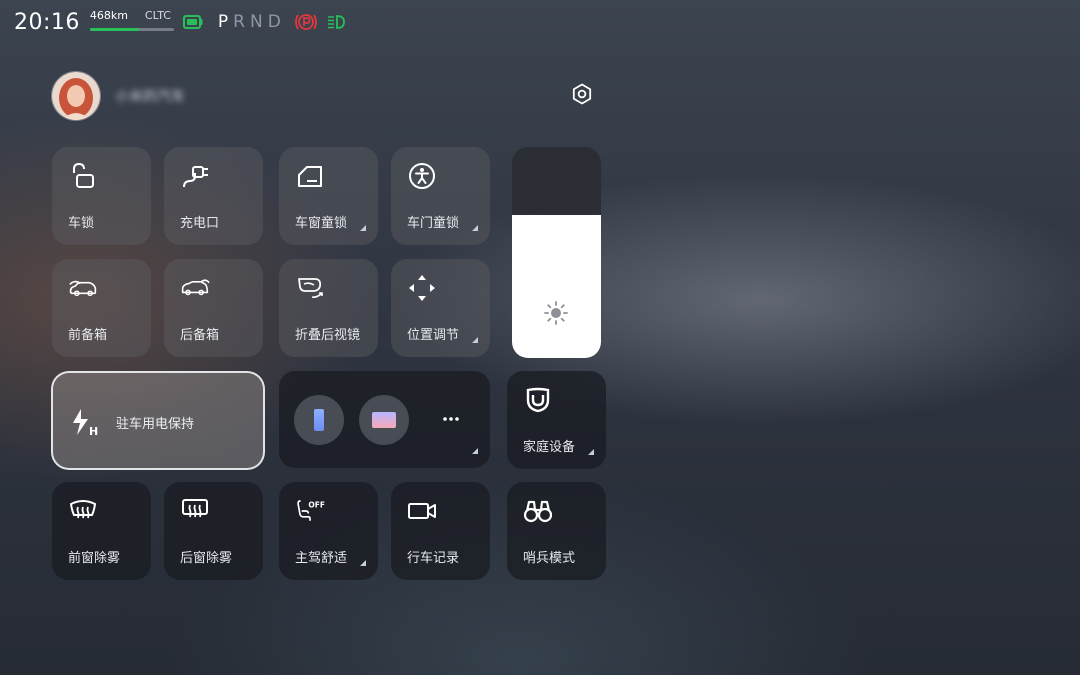  Describe the element at coordinates (83, 288) in the screenshot. I see `car-front-icon` at that location.